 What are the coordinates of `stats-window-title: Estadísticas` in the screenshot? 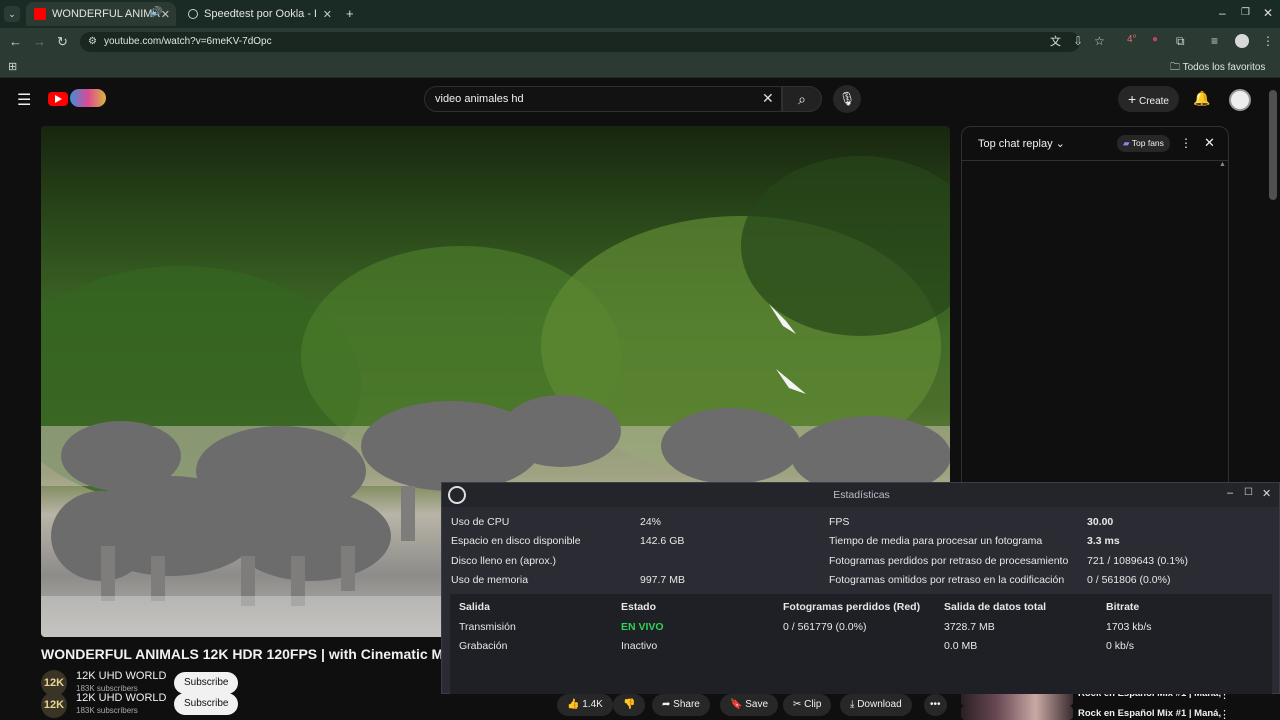 It's located at (861, 495).